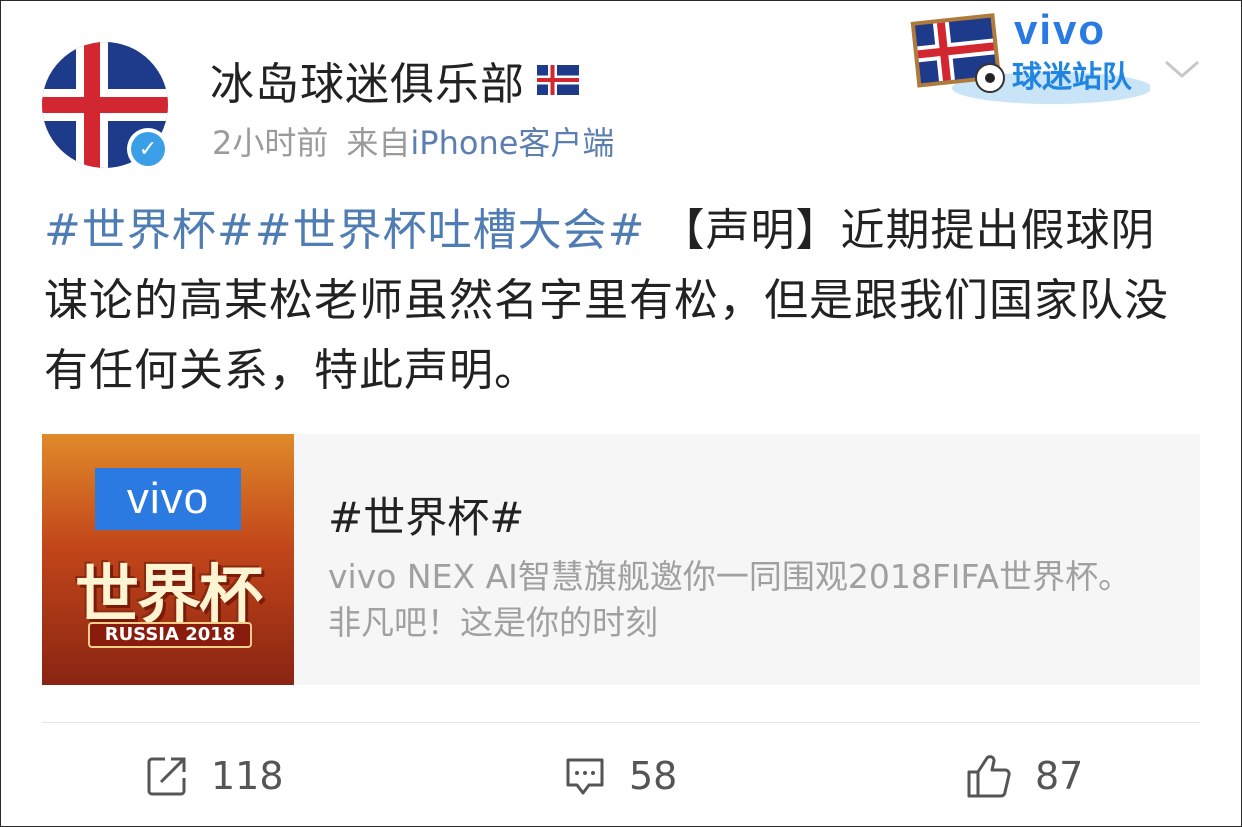 This screenshot has width=1242, height=827. I want to click on badge-brand: vivo, so click(1060, 29).